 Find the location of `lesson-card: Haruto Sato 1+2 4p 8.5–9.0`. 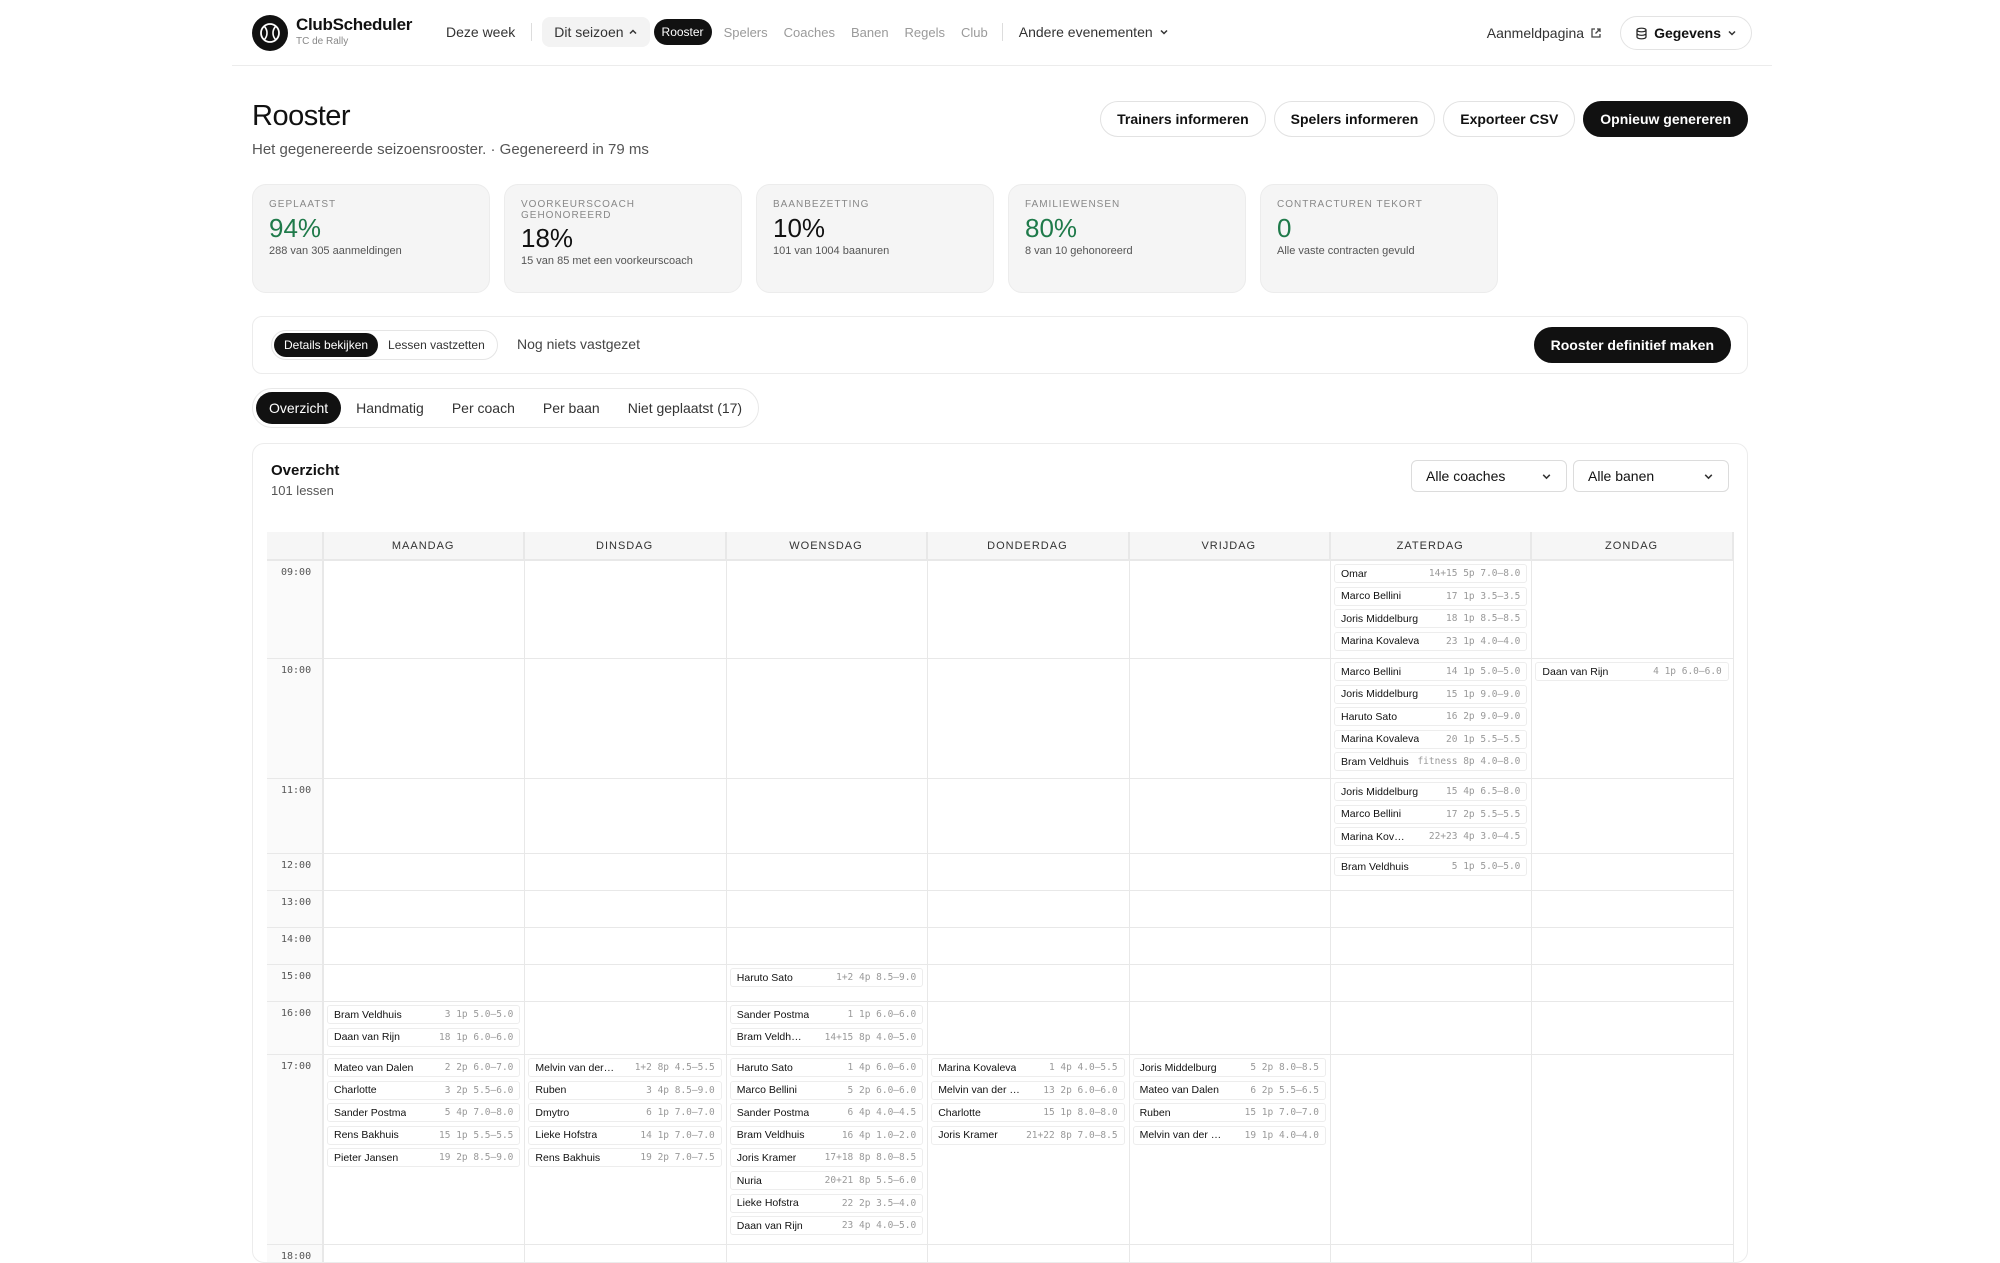

lesson-card: Haruto Sato 1+2 4p 8.5–9.0 is located at coordinates (826, 977).